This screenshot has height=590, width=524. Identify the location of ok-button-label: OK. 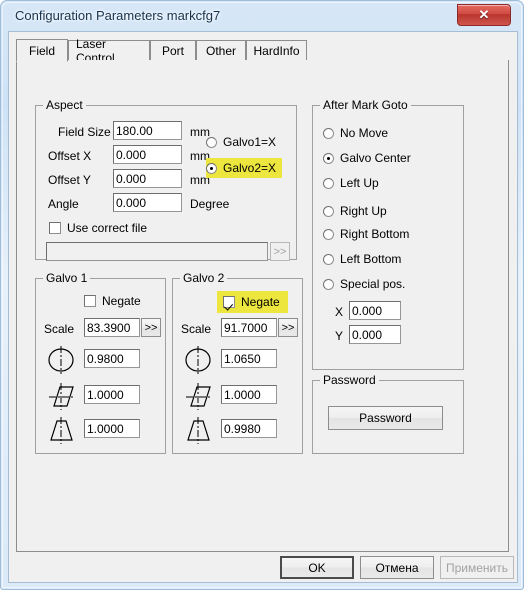
(317, 567).